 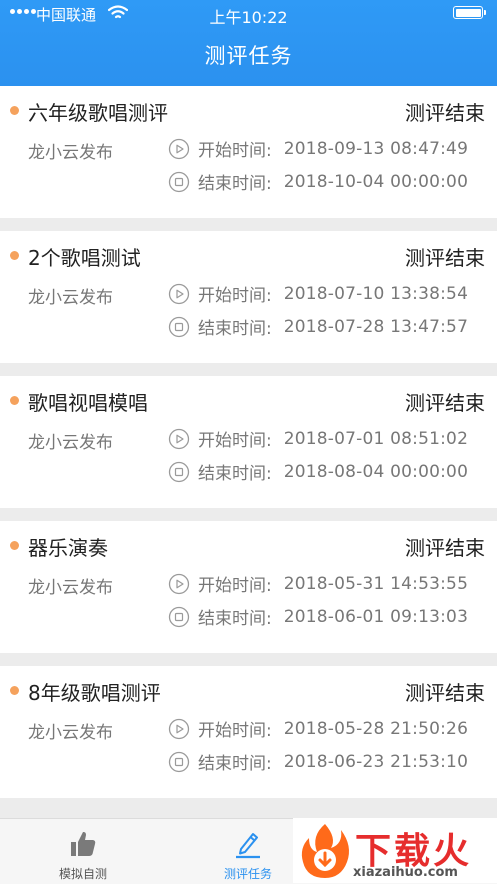 I want to click on app-header: 中国联通 上午10:22 测评任务, so click(x=248, y=43).